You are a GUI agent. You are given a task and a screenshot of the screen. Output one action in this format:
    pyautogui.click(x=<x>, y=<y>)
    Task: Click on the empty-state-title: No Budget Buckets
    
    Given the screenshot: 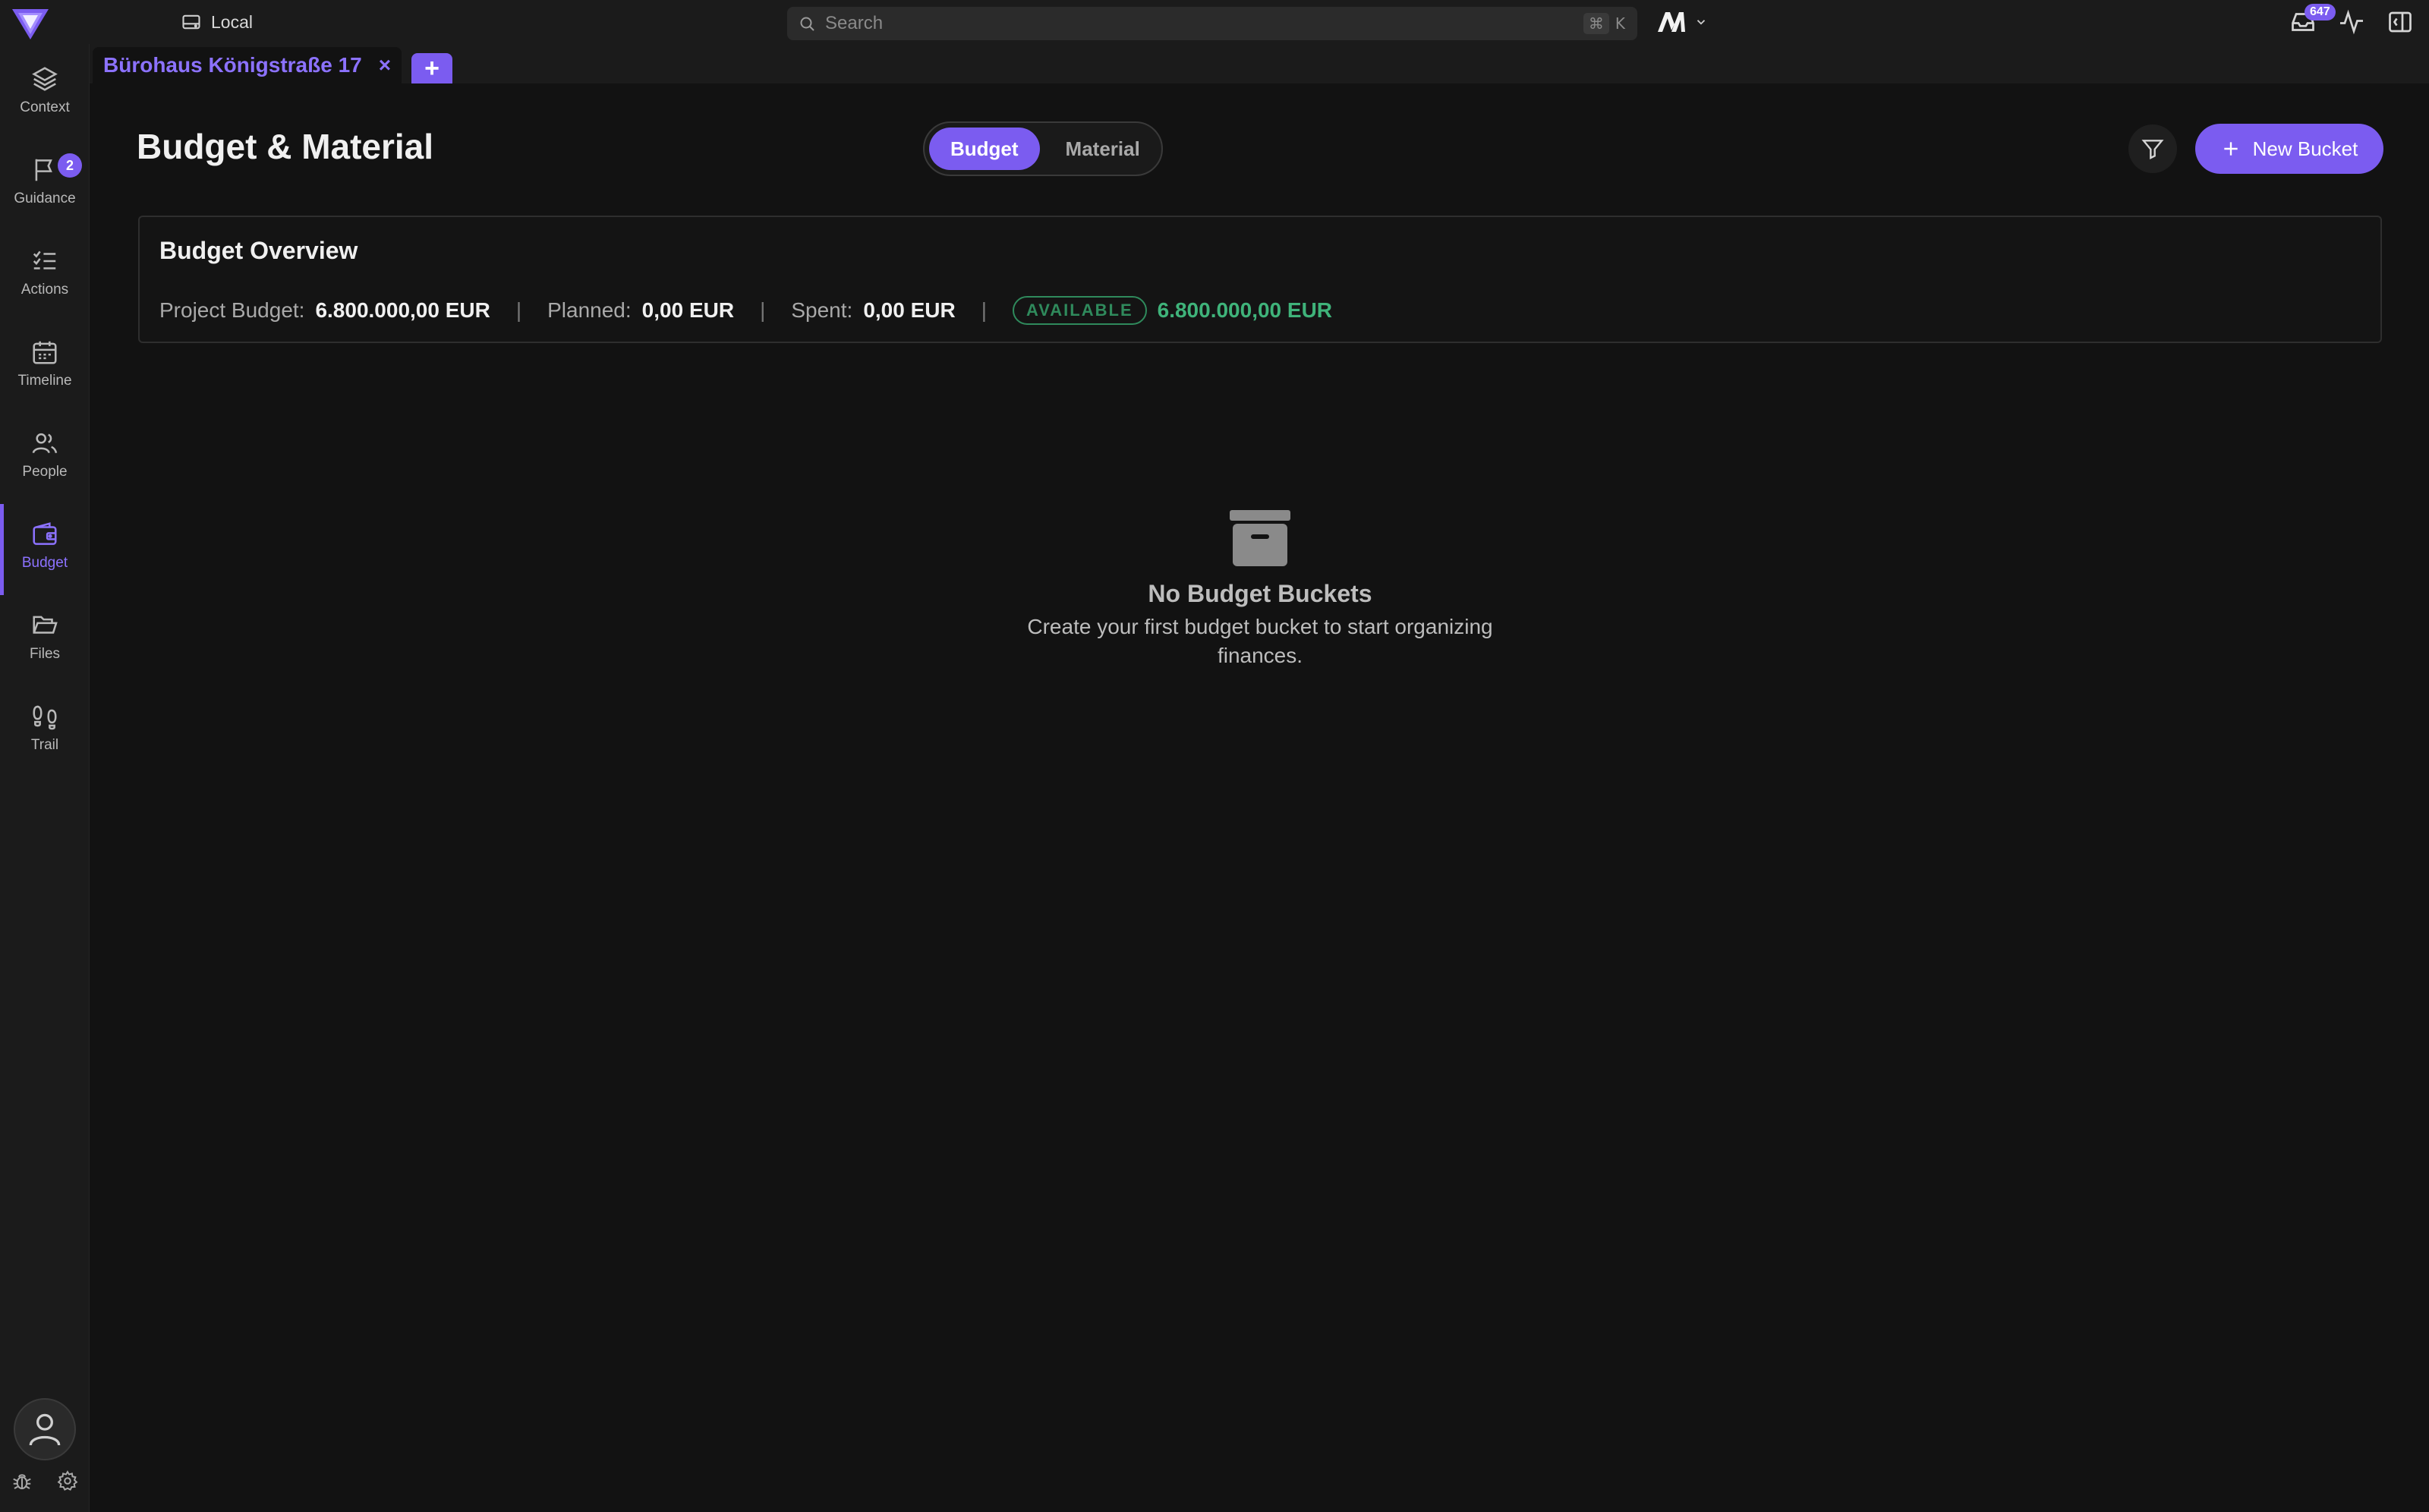 What is the action you would take?
    pyautogui.click(x=1260, y=593)
    